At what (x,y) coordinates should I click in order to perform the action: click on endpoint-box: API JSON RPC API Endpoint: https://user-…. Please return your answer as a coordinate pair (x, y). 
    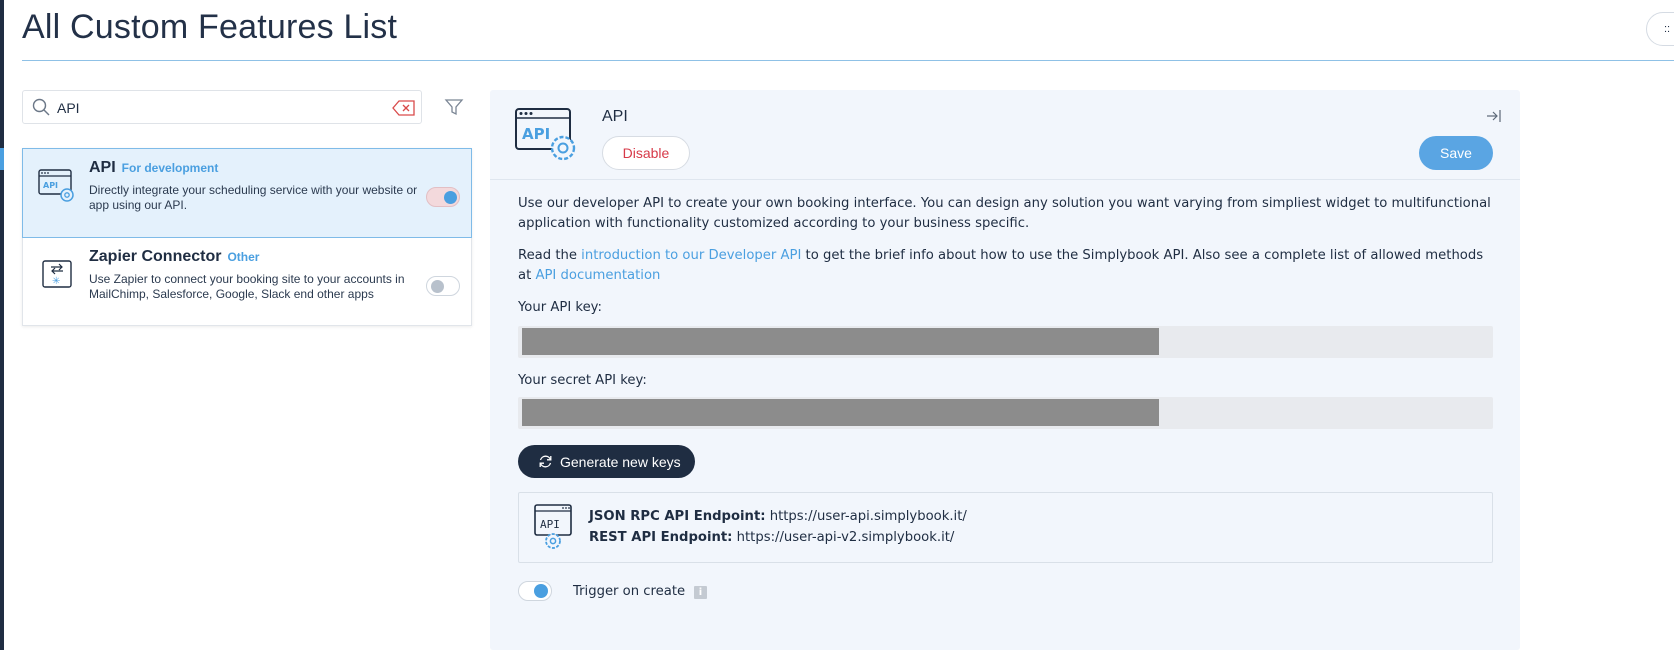
    Looking at the image, I should click on (1005, 527).